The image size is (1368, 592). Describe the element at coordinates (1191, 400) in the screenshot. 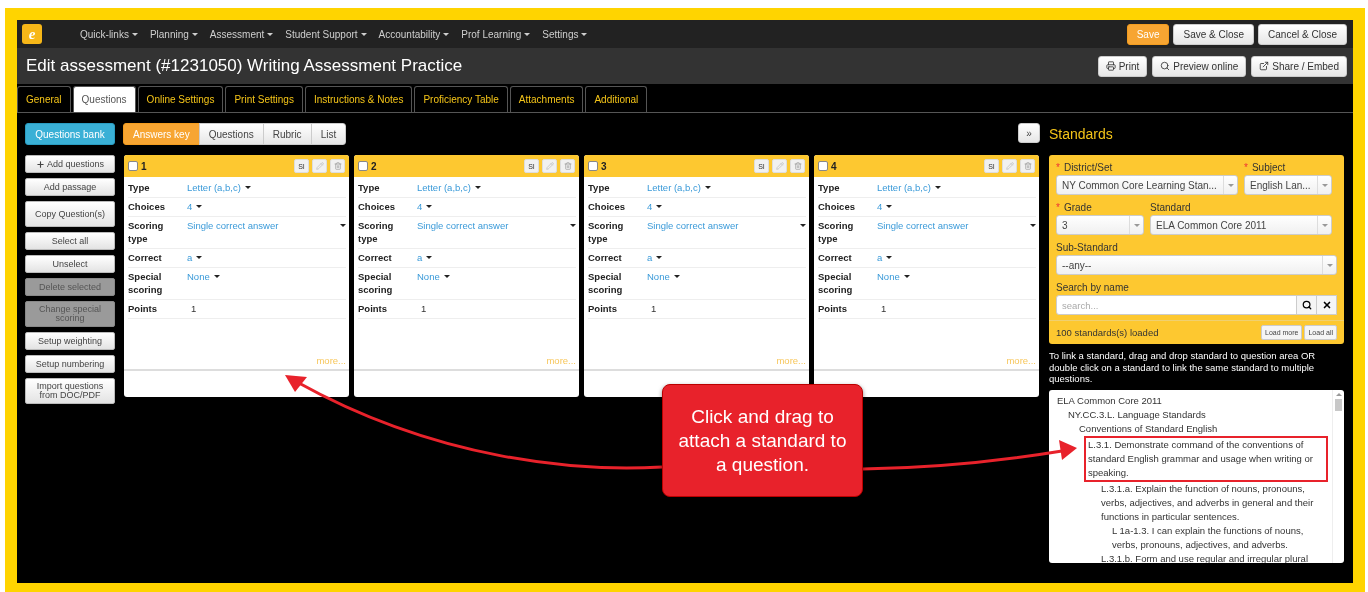

I see `standard-item: ELA Common Core 2011` at that location.